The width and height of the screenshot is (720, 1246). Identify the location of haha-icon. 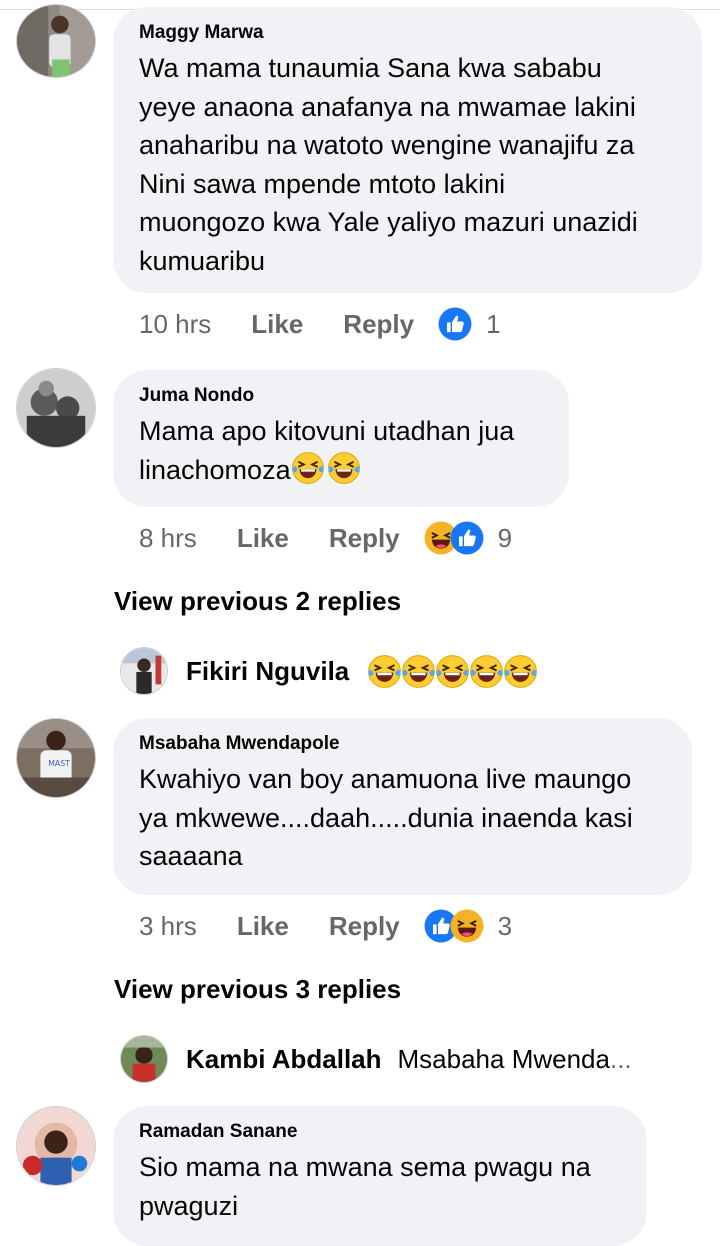
(467, 926).